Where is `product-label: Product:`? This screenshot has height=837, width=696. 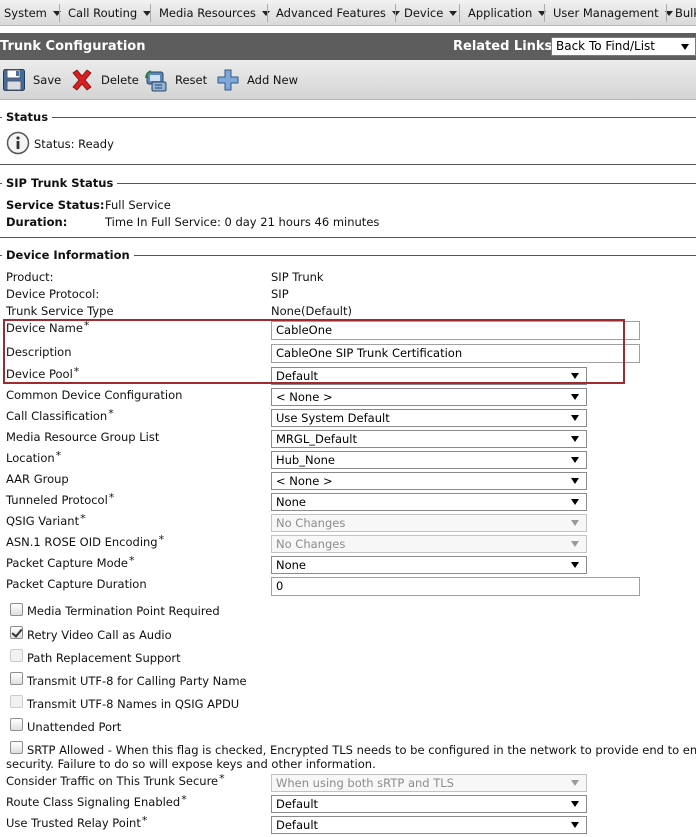
product-label: Product: is located at coordinates (30, 277).